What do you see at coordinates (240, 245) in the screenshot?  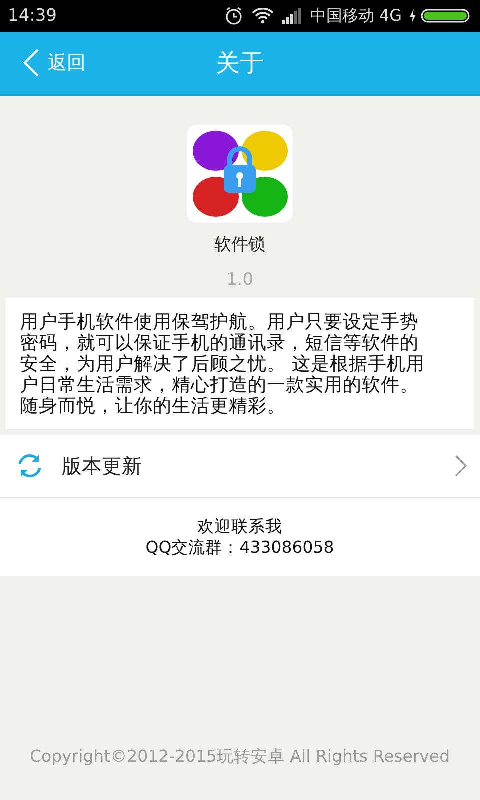 I see `app-name: 软件锁` at bounding box center [240, 245].